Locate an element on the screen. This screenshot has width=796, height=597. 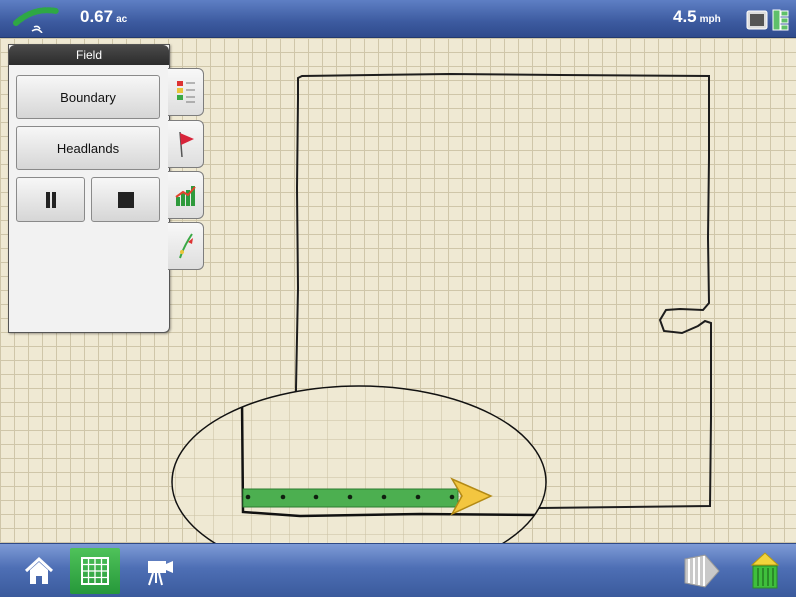
field-panel: Field Boundary Headlands is located at coordinates (89, 188).